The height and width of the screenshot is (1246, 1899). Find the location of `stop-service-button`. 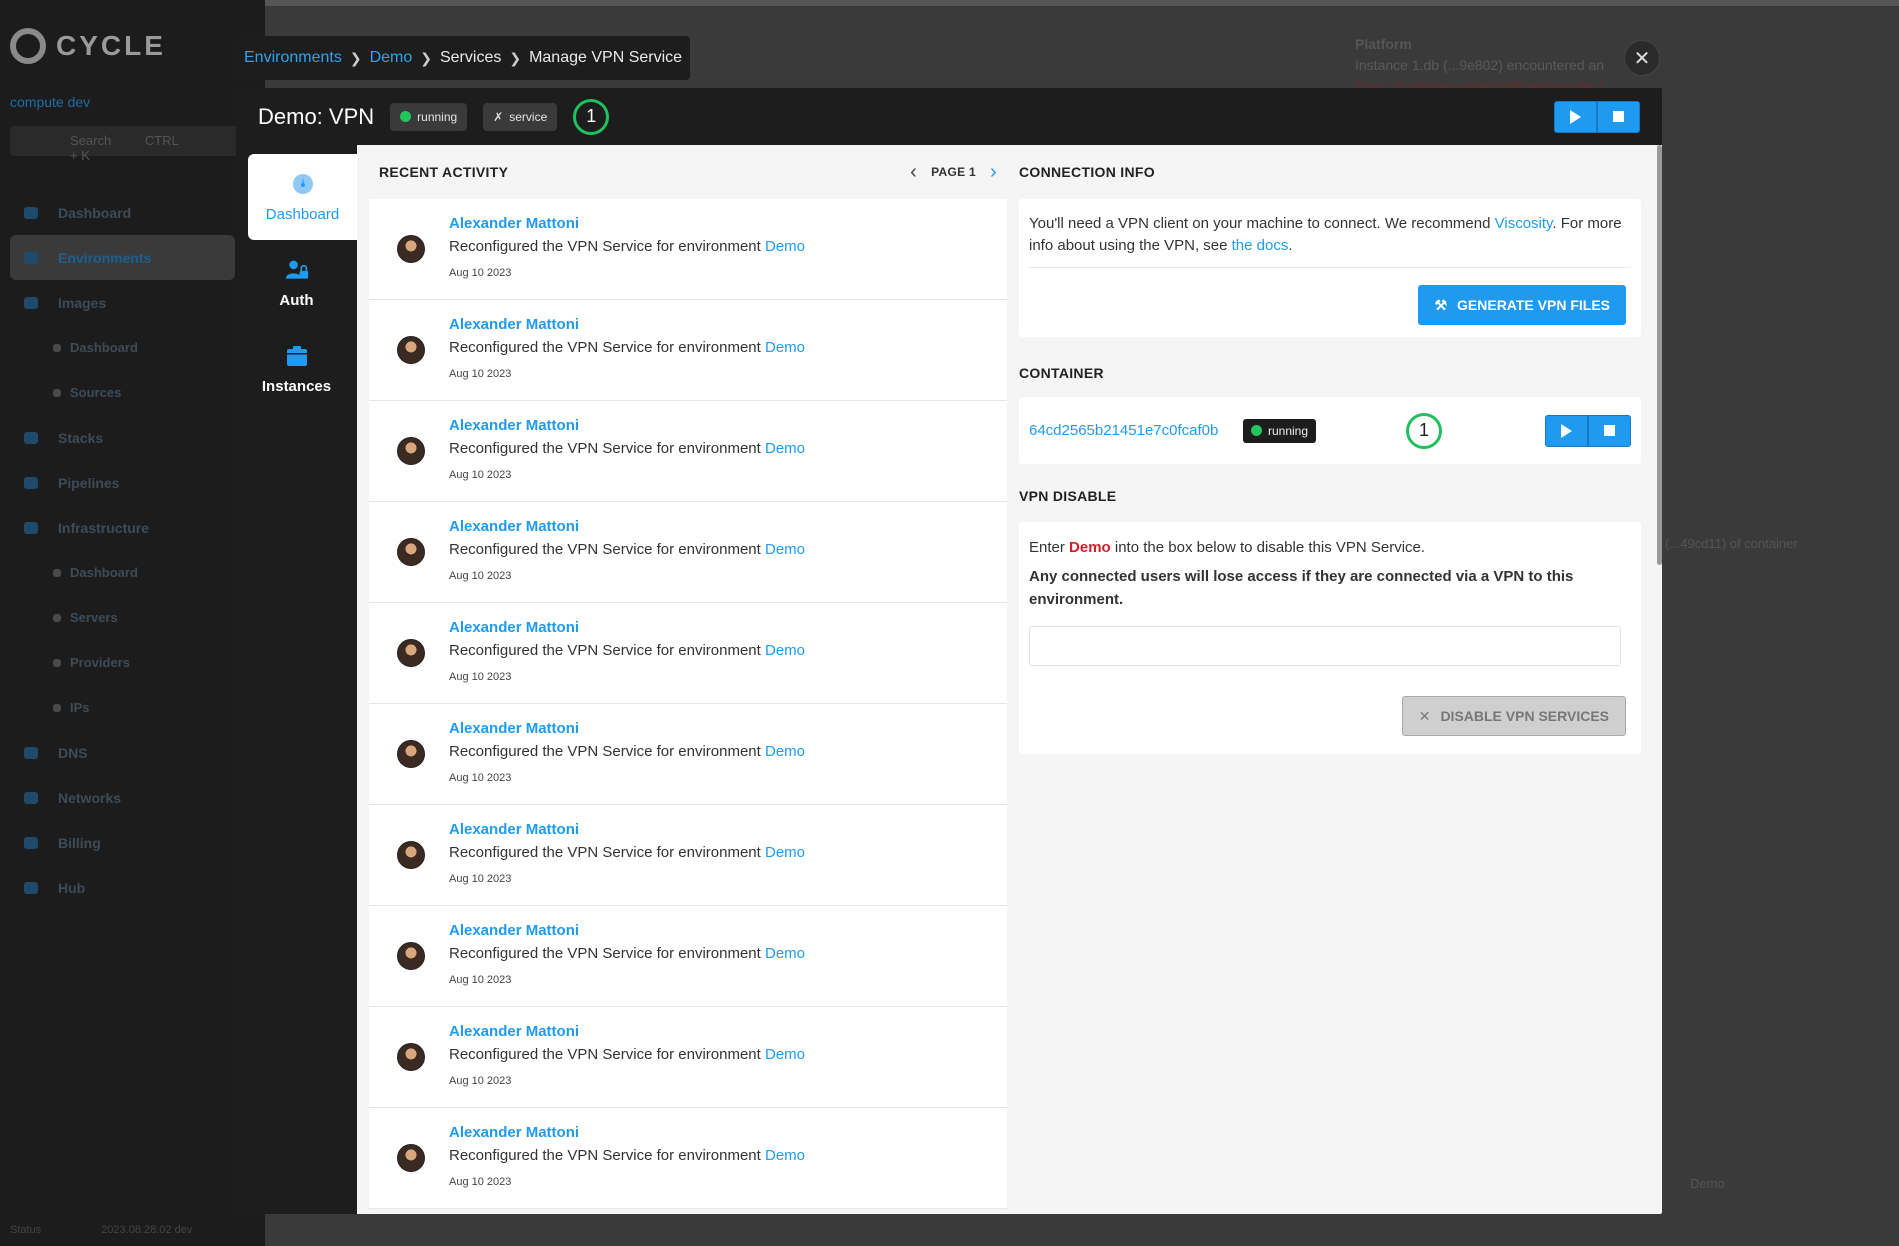

stop-service-button is located at coordinates (1618, 116).